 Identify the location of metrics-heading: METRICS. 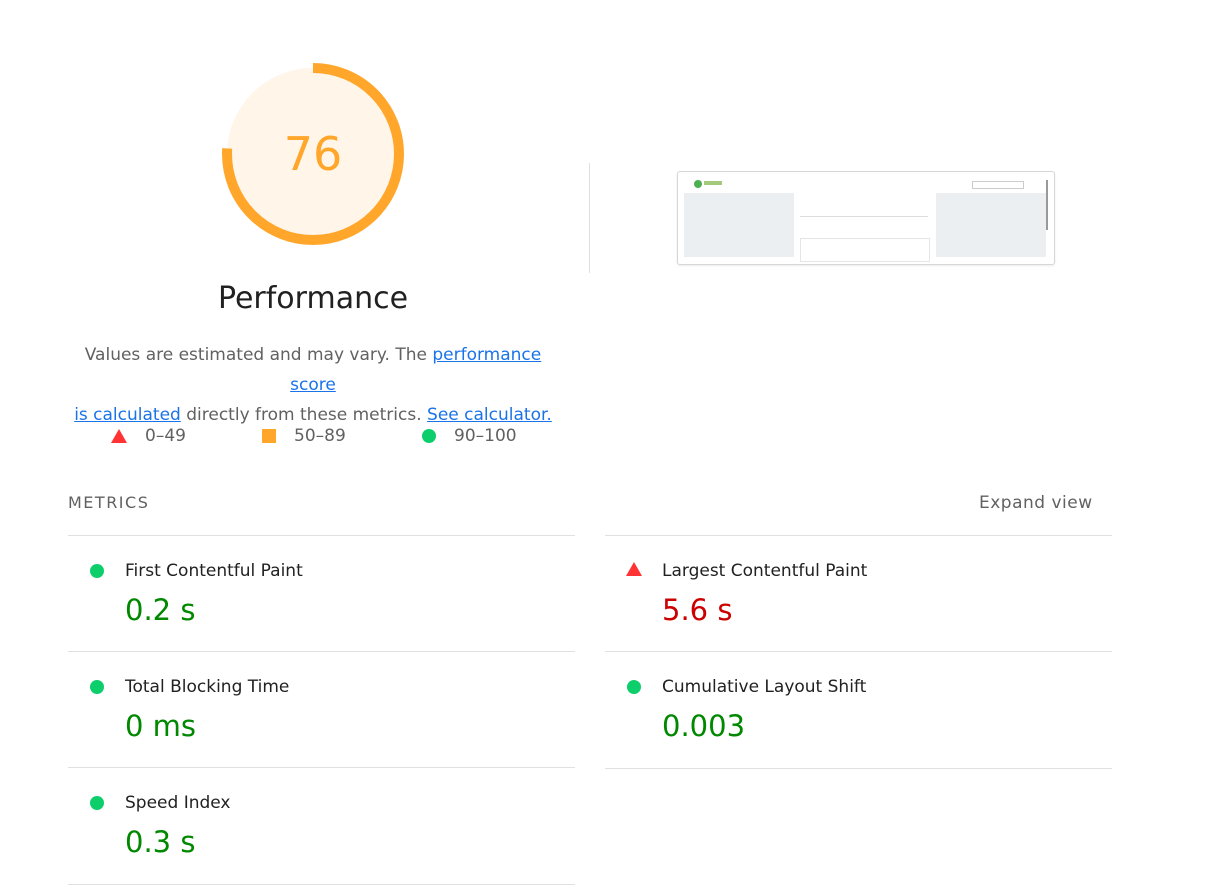
(109, 502).